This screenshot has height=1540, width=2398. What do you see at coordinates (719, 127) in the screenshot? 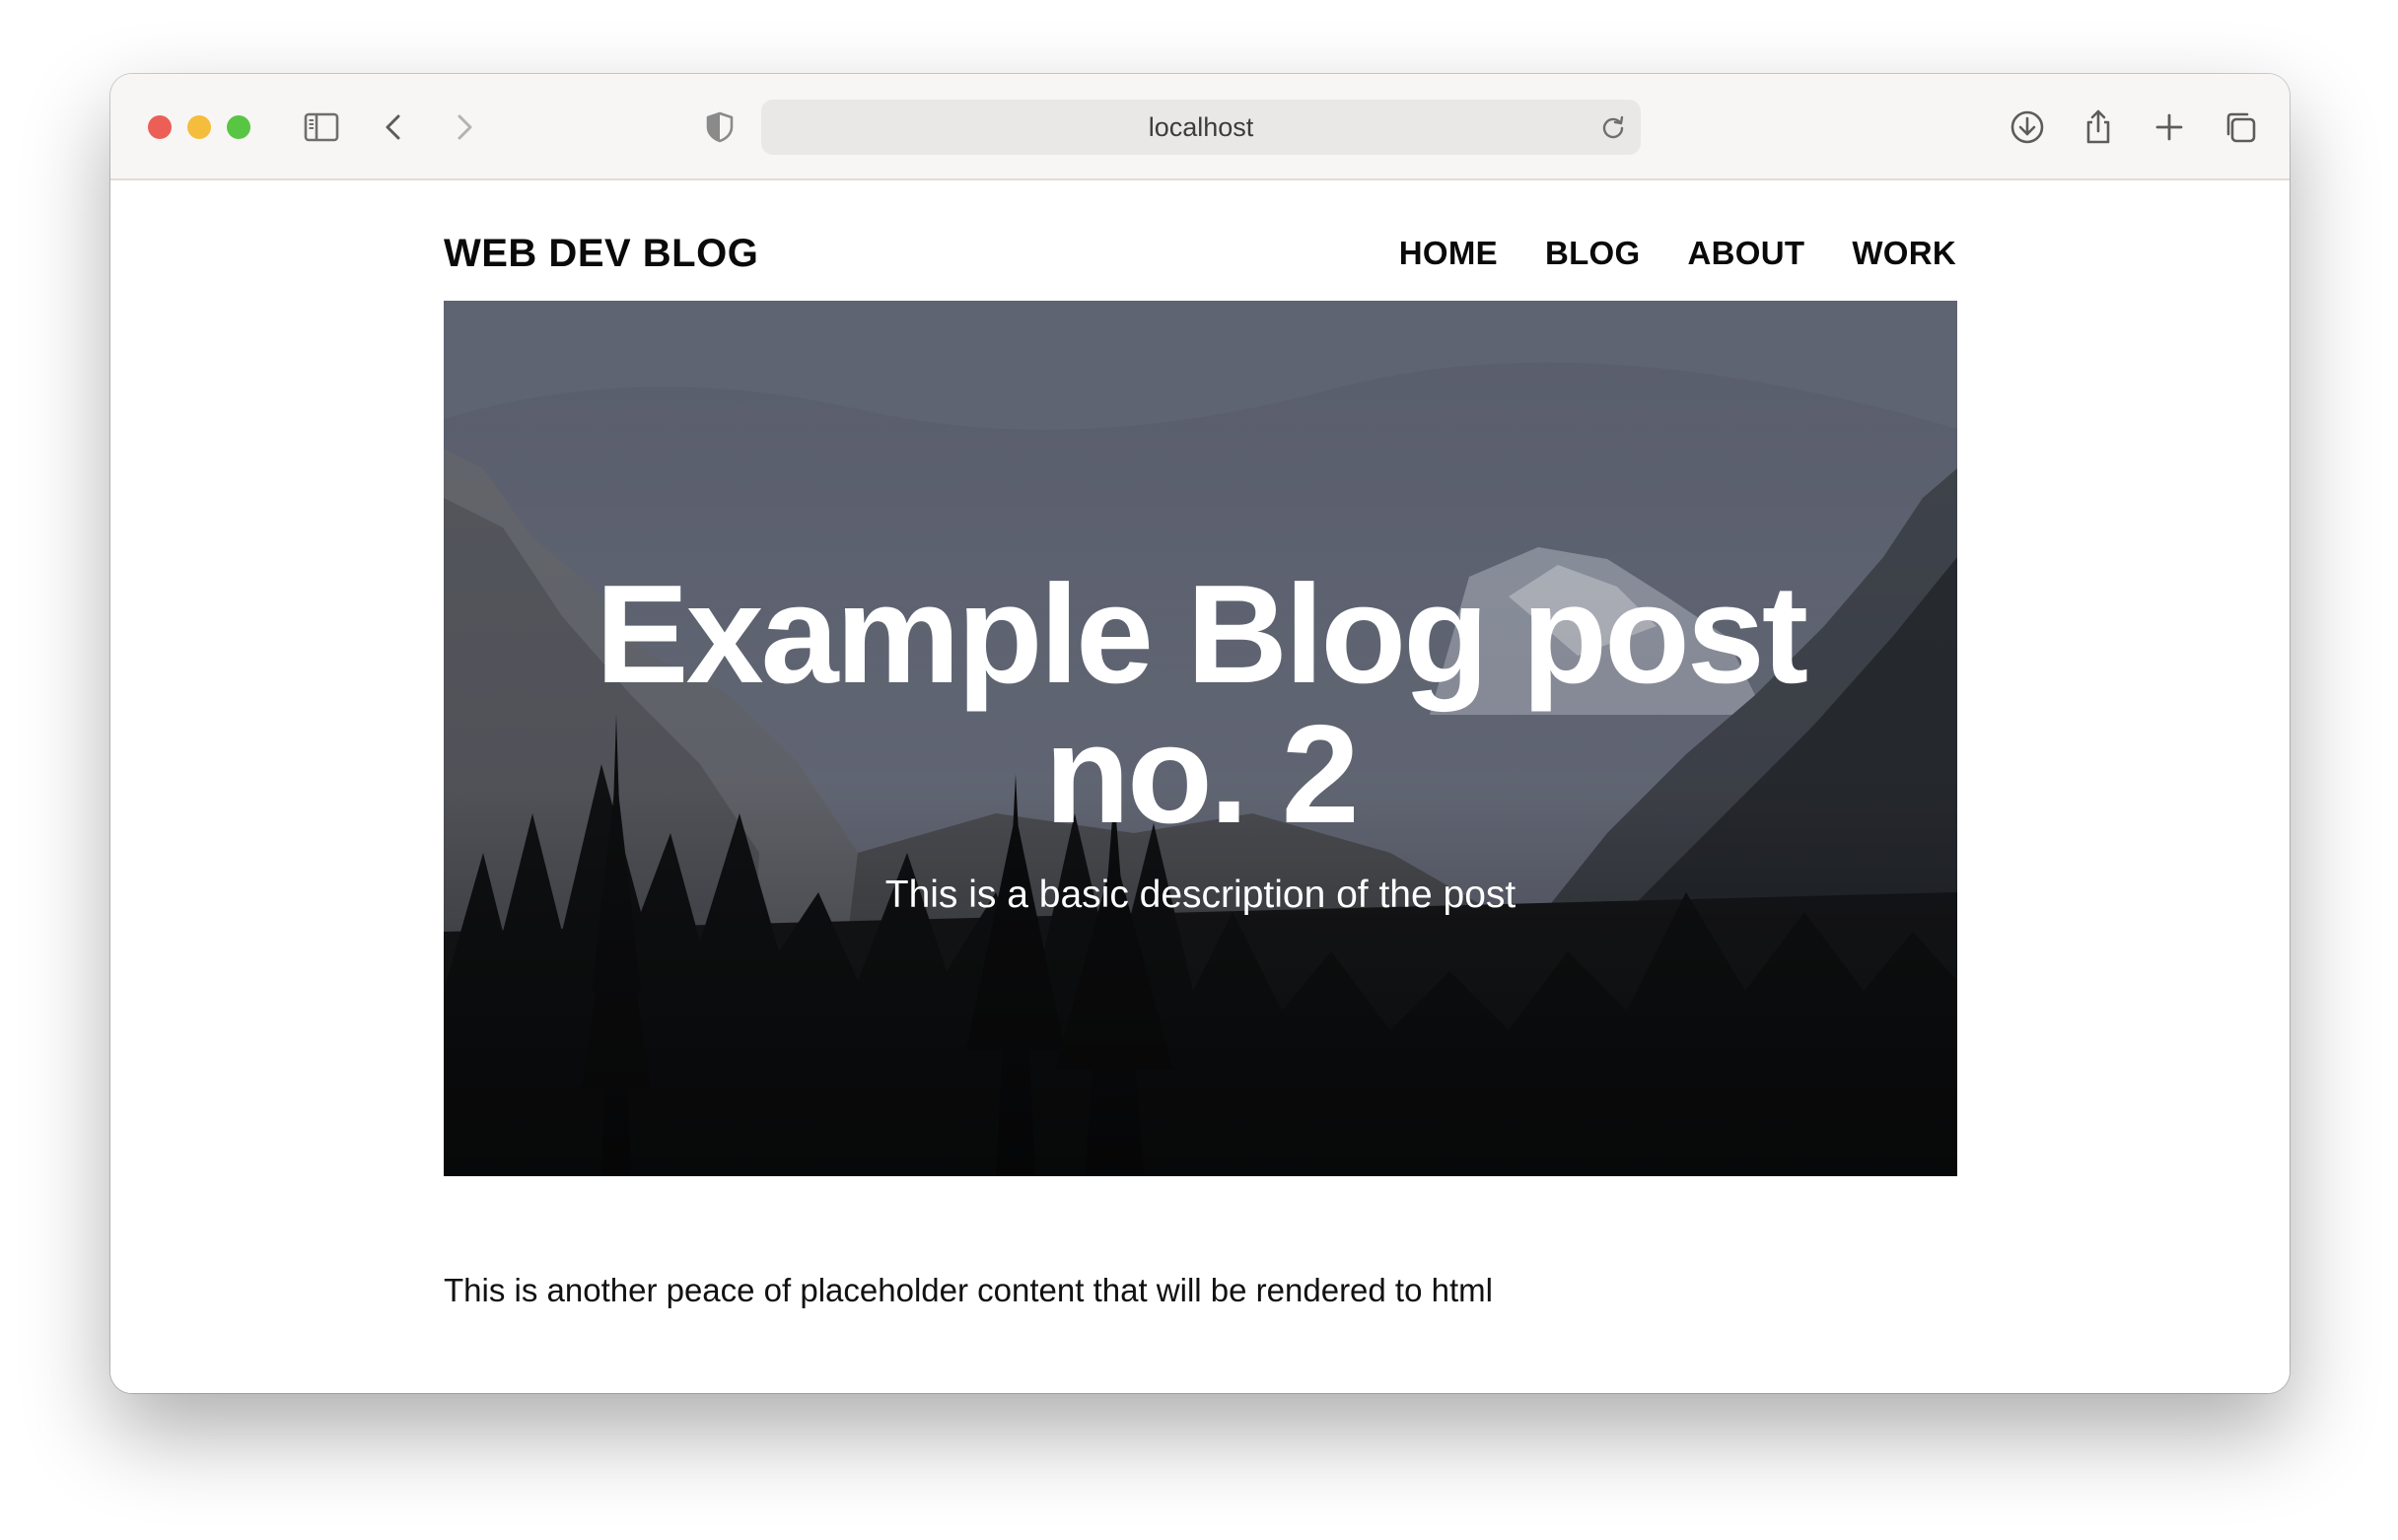
I see `shield-icon` at bounding box center [719, 127].